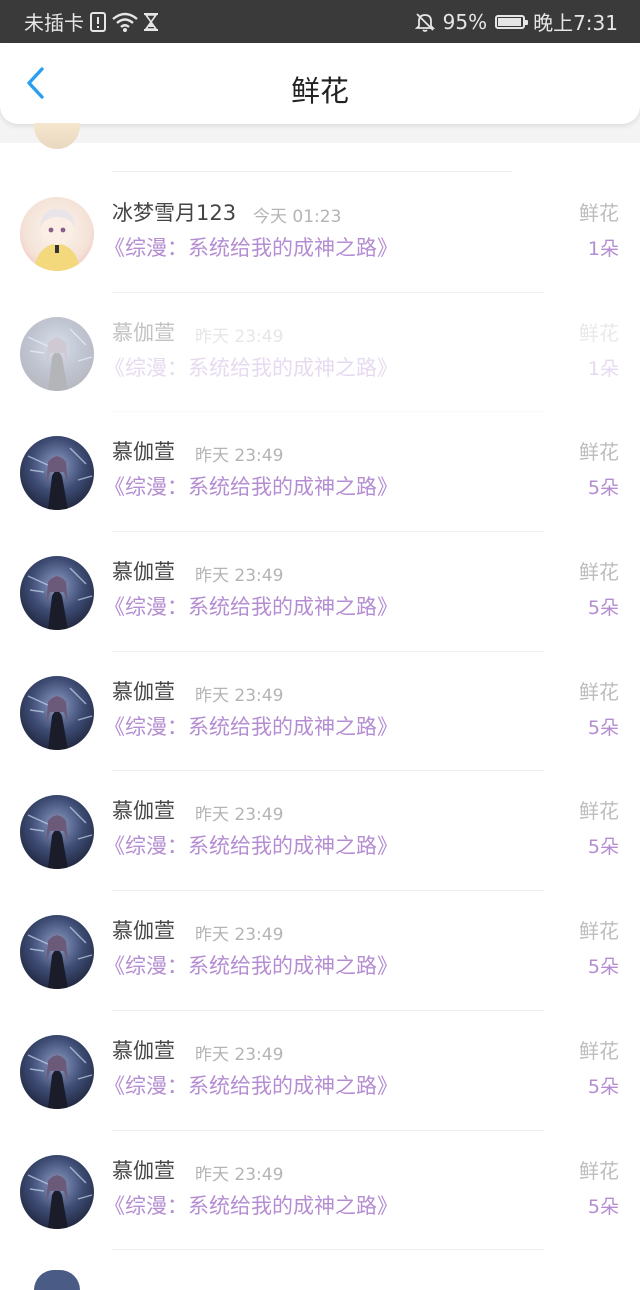  I want to click on status-bar: 未插卡 95% 晚上7:31, so click(320, 21).